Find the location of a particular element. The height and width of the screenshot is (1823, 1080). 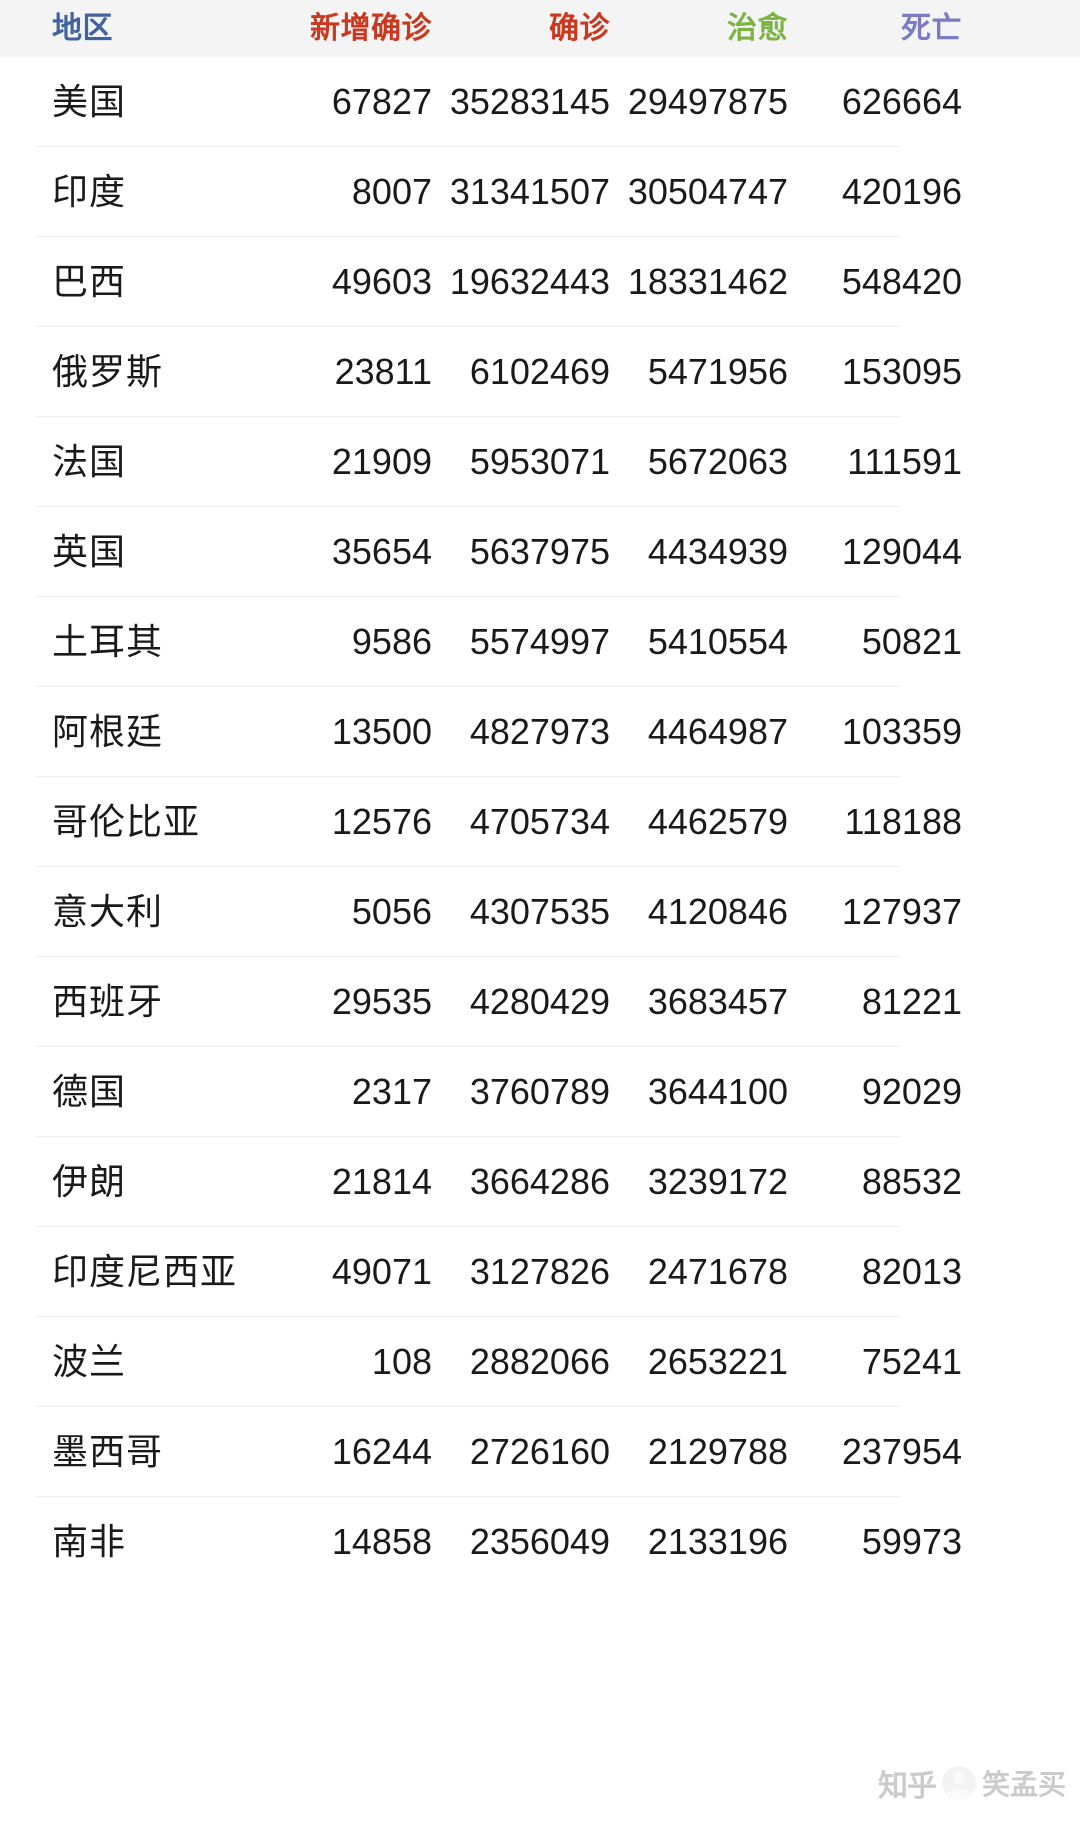

cell-cured: 3683457 is located at coordinates (717, 1001).